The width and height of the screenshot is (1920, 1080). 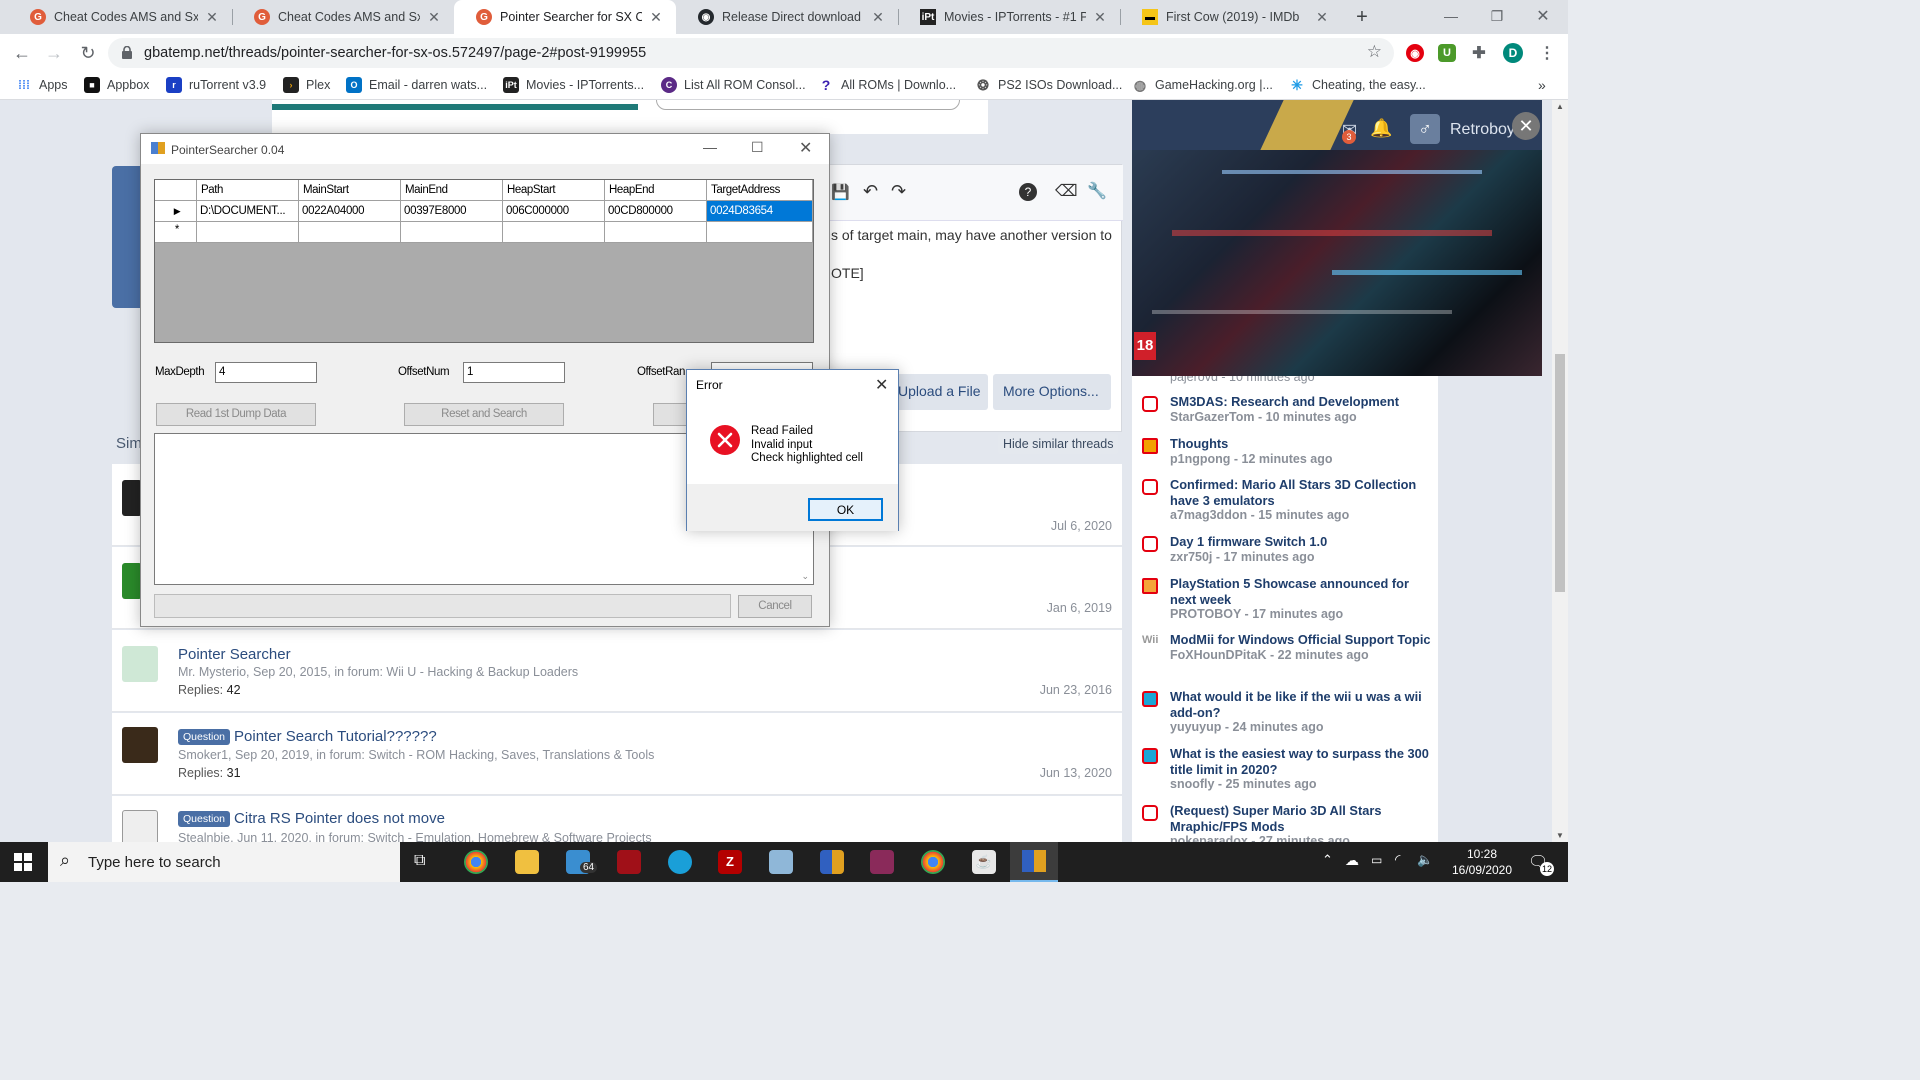 I want to click on clock: 10:28 16/09/2020, so click(x=1482, y=862).